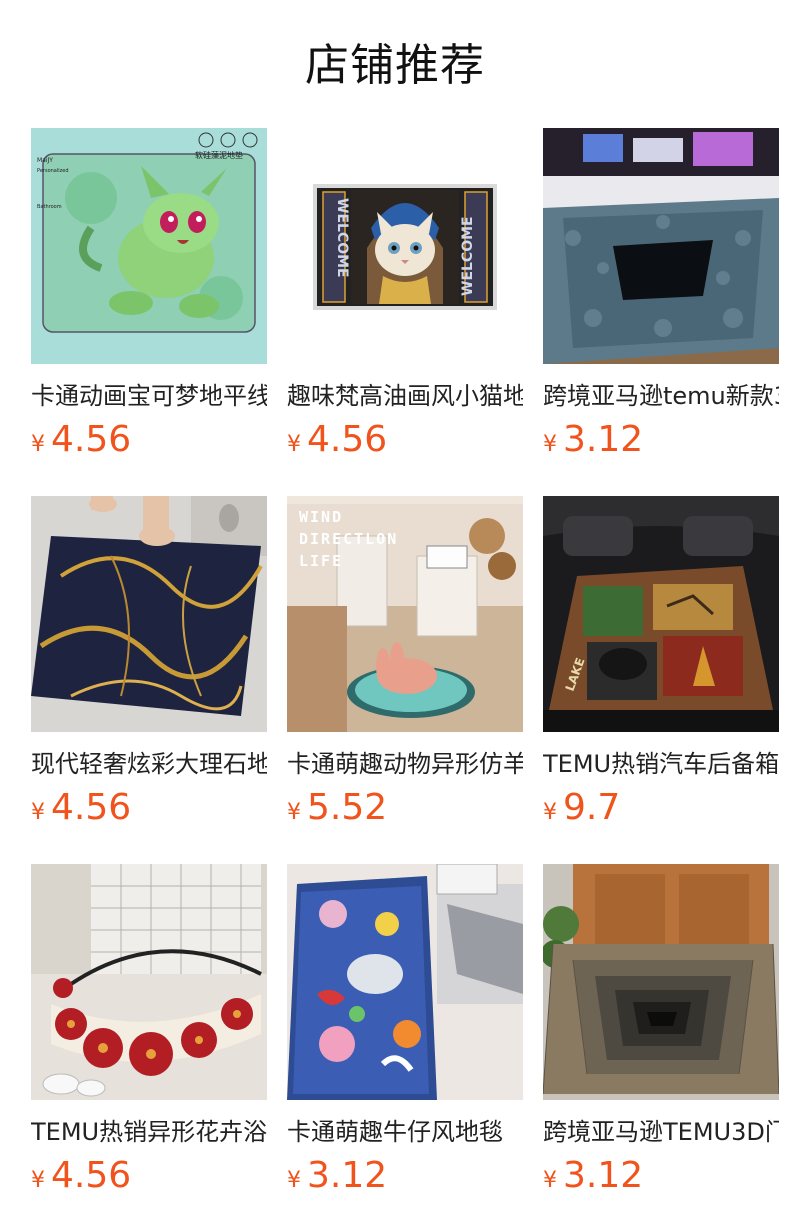 This screenshot has height=1232, width=790. Describe the element at coordinates (347, 807) in the screenshot. I see `price-amount: 5.52` at that location.